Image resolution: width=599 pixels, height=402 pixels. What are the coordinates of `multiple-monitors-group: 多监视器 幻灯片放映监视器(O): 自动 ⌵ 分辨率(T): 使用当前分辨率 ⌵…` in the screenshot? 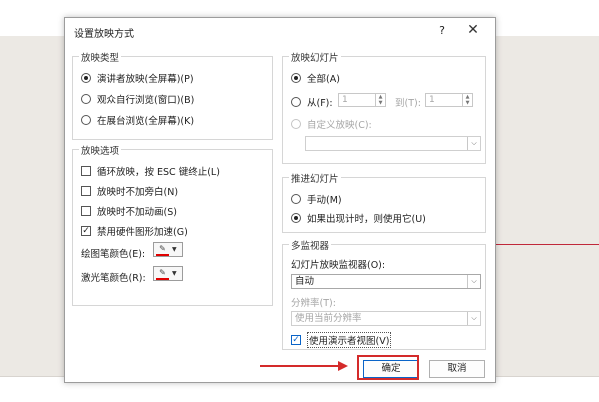 It's located at (384, 294).